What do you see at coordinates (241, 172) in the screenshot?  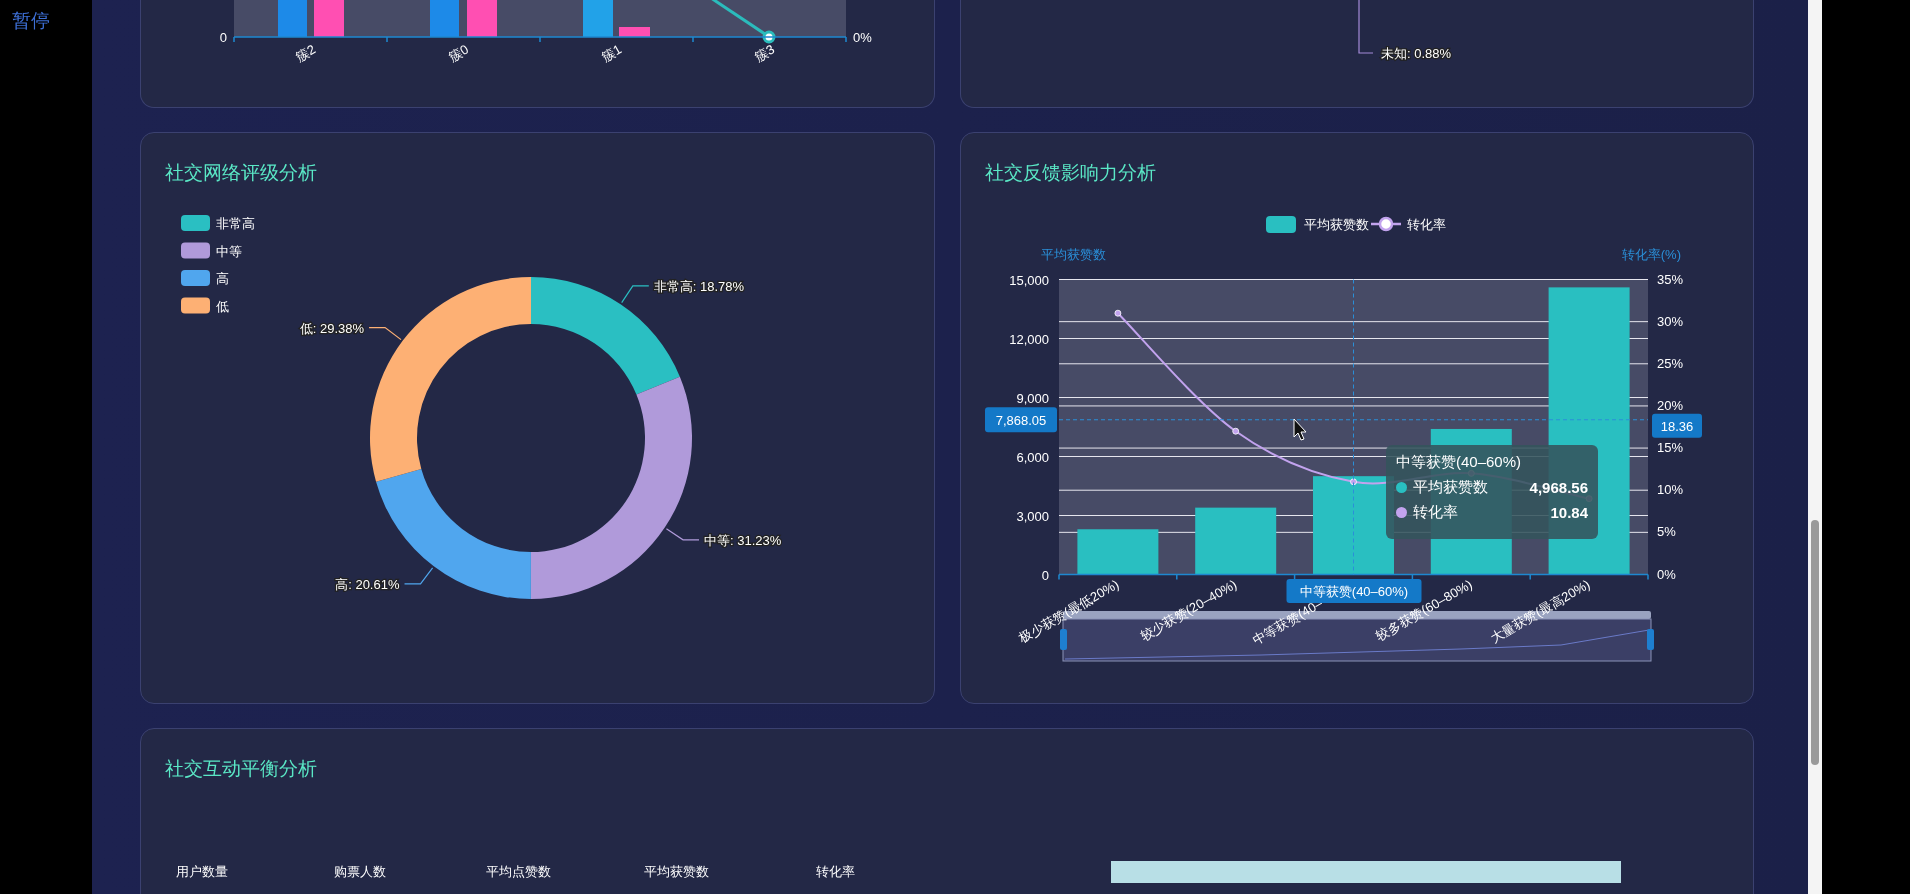 I see `card-title: 社交网络评级分析` at bounding box center [241, 172].